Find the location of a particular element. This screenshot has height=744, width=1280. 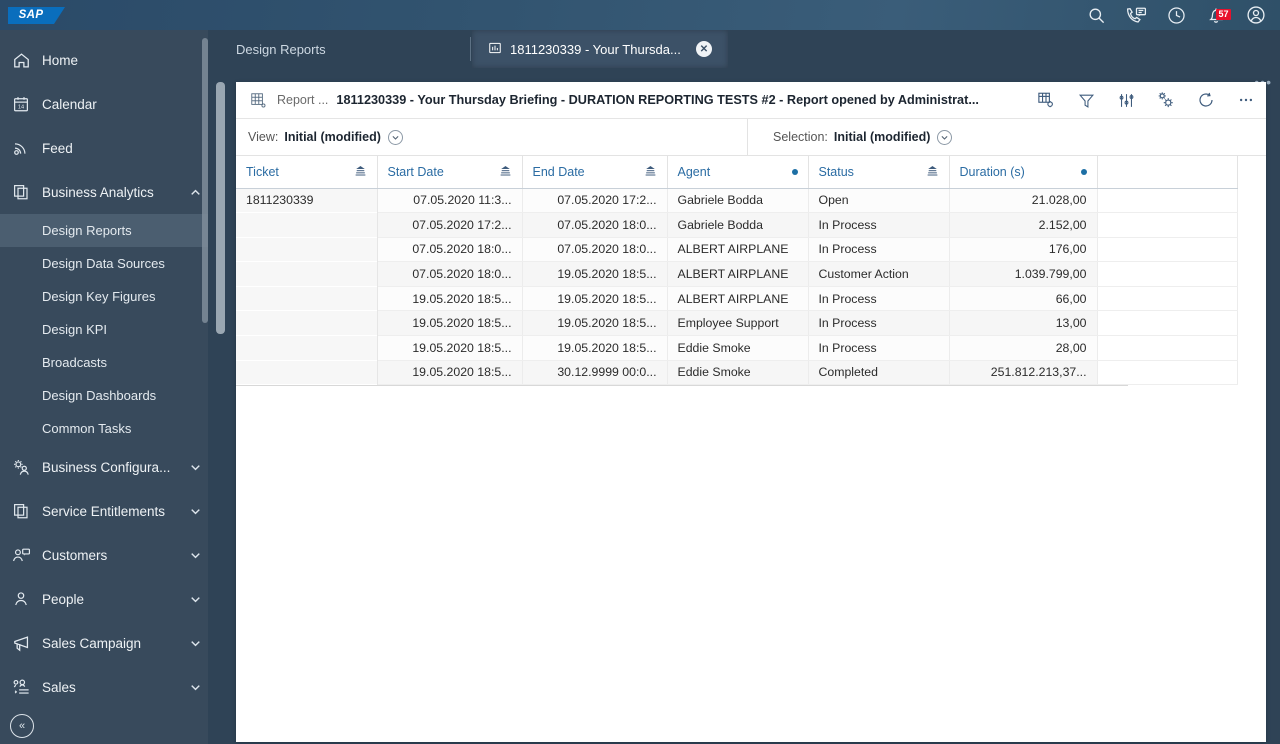

sidebar-item-design-kpi: Design KPI is located at coordinates (104, 329).